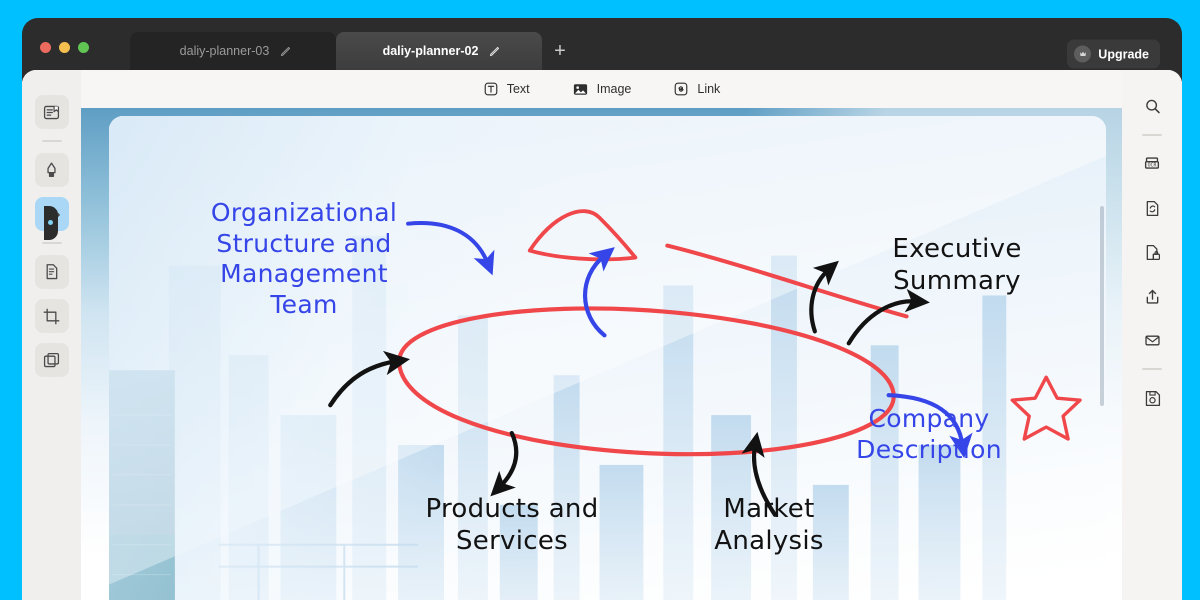 The width and height of the screenshot is (1200, 600). I want to click on tab-daliy-planner-02: daliy-planner-02, so click(439, 51).